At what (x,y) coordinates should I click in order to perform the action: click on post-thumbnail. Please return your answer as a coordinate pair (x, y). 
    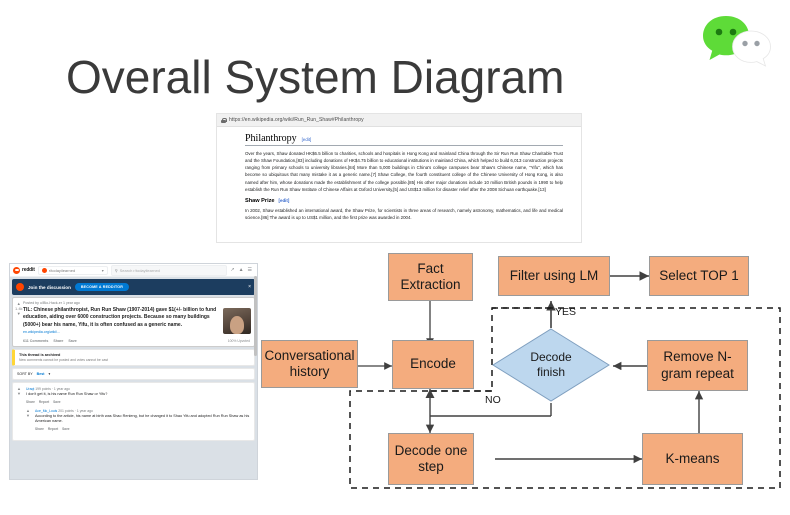
    Looking at the image, I should click on (237, 321).